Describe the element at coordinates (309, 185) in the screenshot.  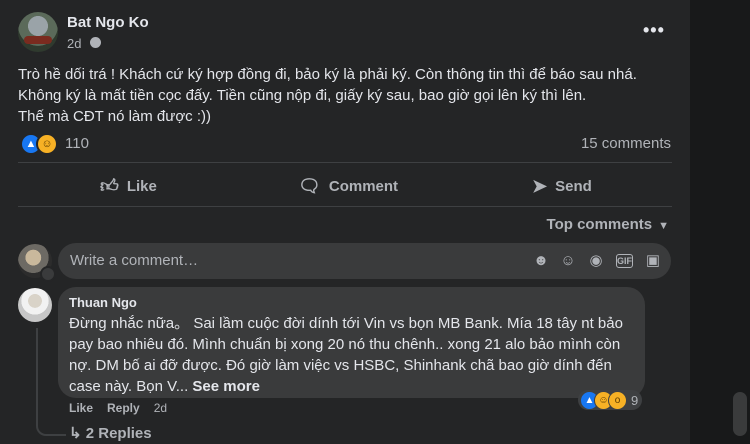
I see `comment-bubble-icon: 🗨︎` at that location.